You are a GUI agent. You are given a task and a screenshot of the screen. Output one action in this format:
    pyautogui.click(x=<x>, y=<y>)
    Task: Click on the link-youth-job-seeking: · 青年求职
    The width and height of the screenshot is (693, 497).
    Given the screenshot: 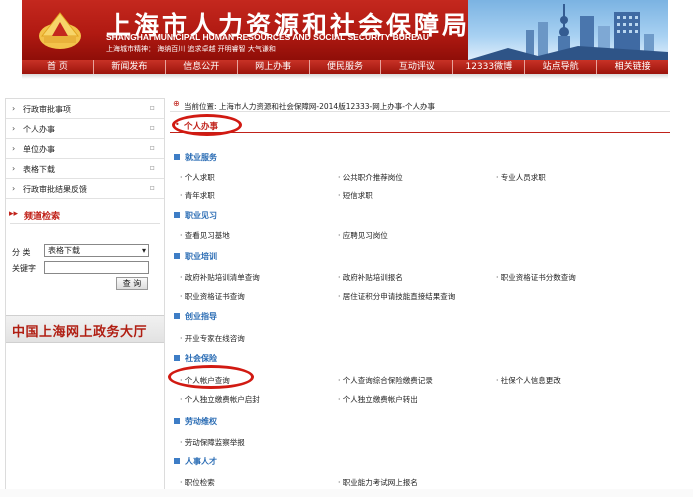 What is the action you would take?
    pyautogui.click(x=197, y=195)
    